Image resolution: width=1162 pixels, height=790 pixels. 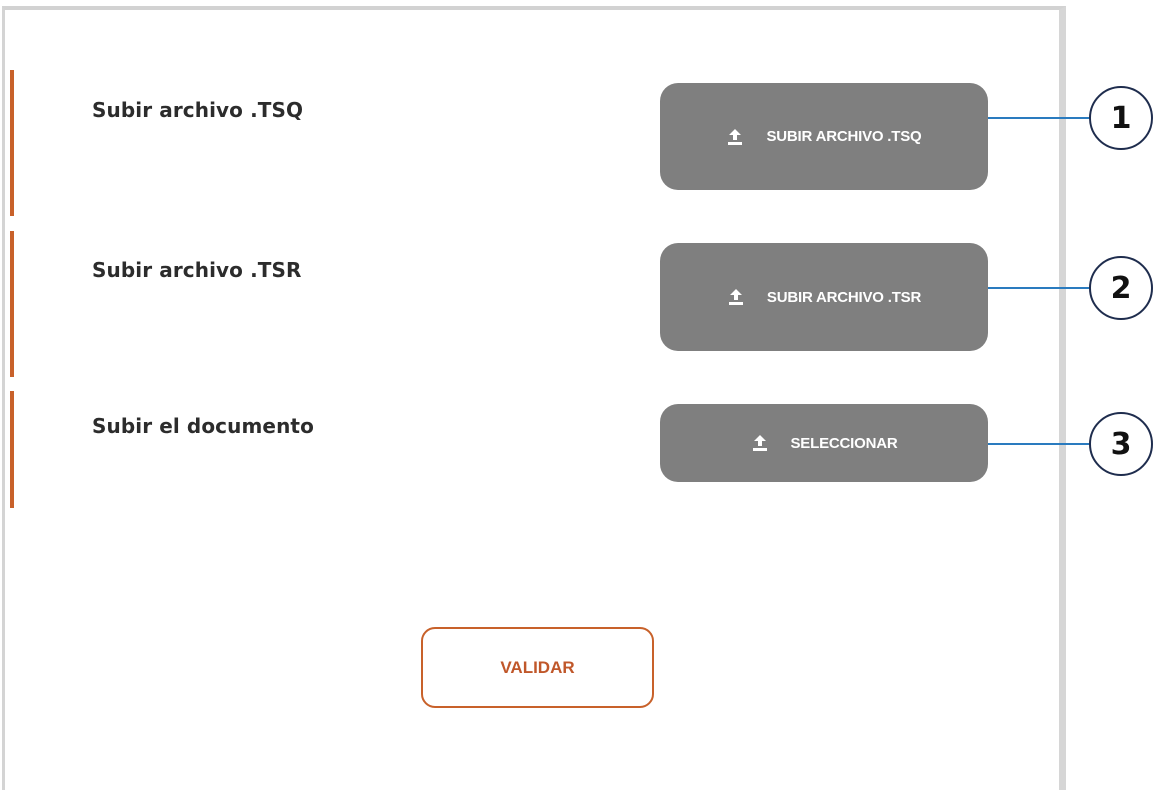 I want to click on validate-button: VALIDAR, so click(x=537, y=667).